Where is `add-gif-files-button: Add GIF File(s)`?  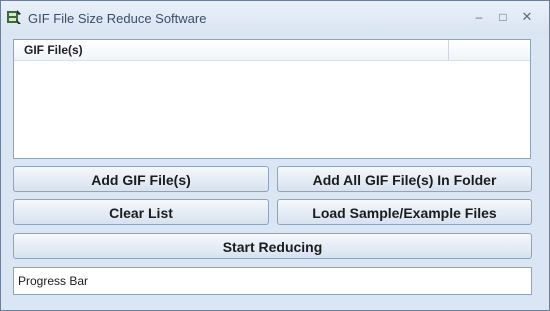 add-gif-files-button: Add GIF File(s) is located at coordinates (141, 179).